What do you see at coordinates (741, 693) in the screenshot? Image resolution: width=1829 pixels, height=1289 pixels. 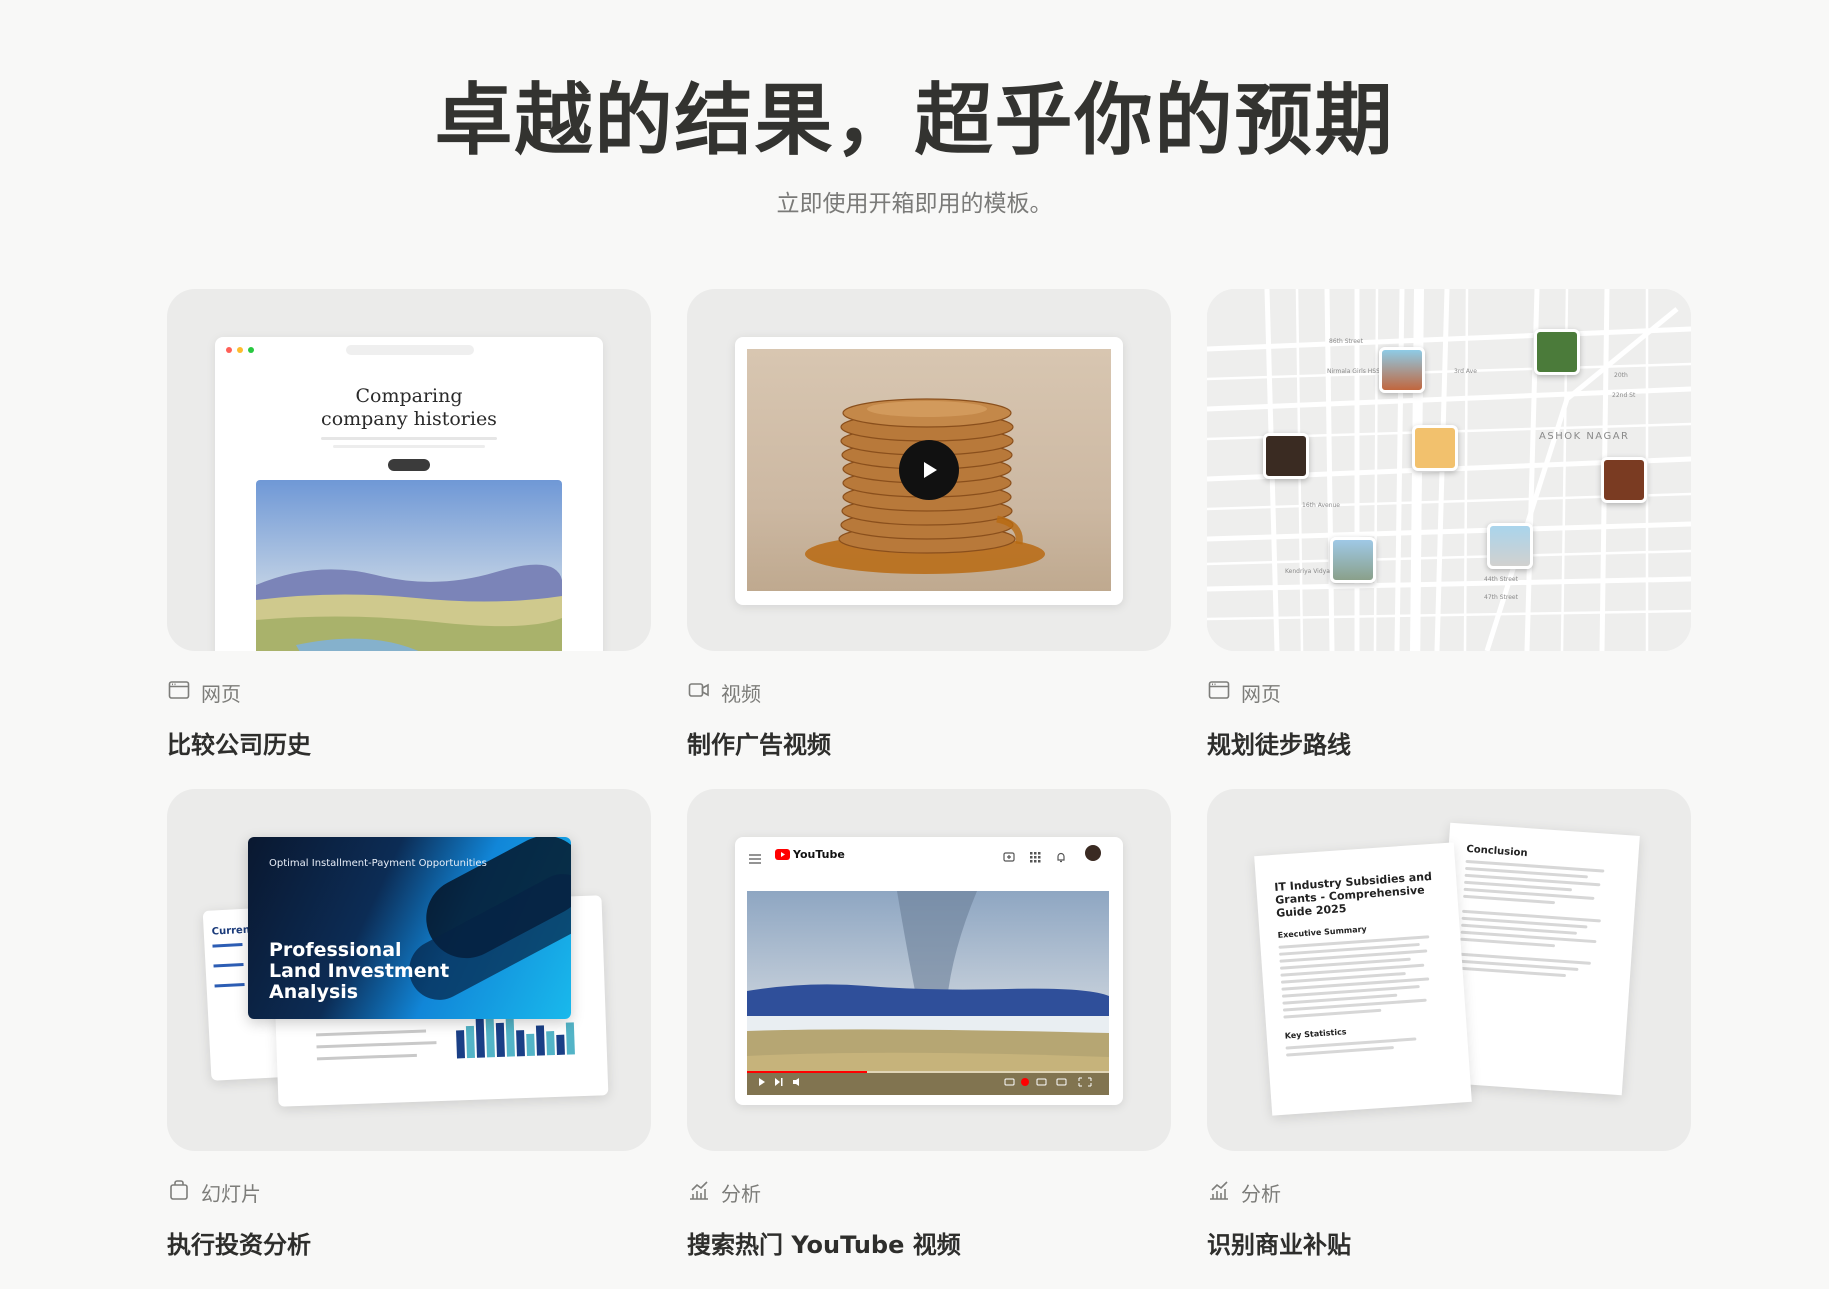 I see `category-label: 视频` at bounding box center [741, 693].